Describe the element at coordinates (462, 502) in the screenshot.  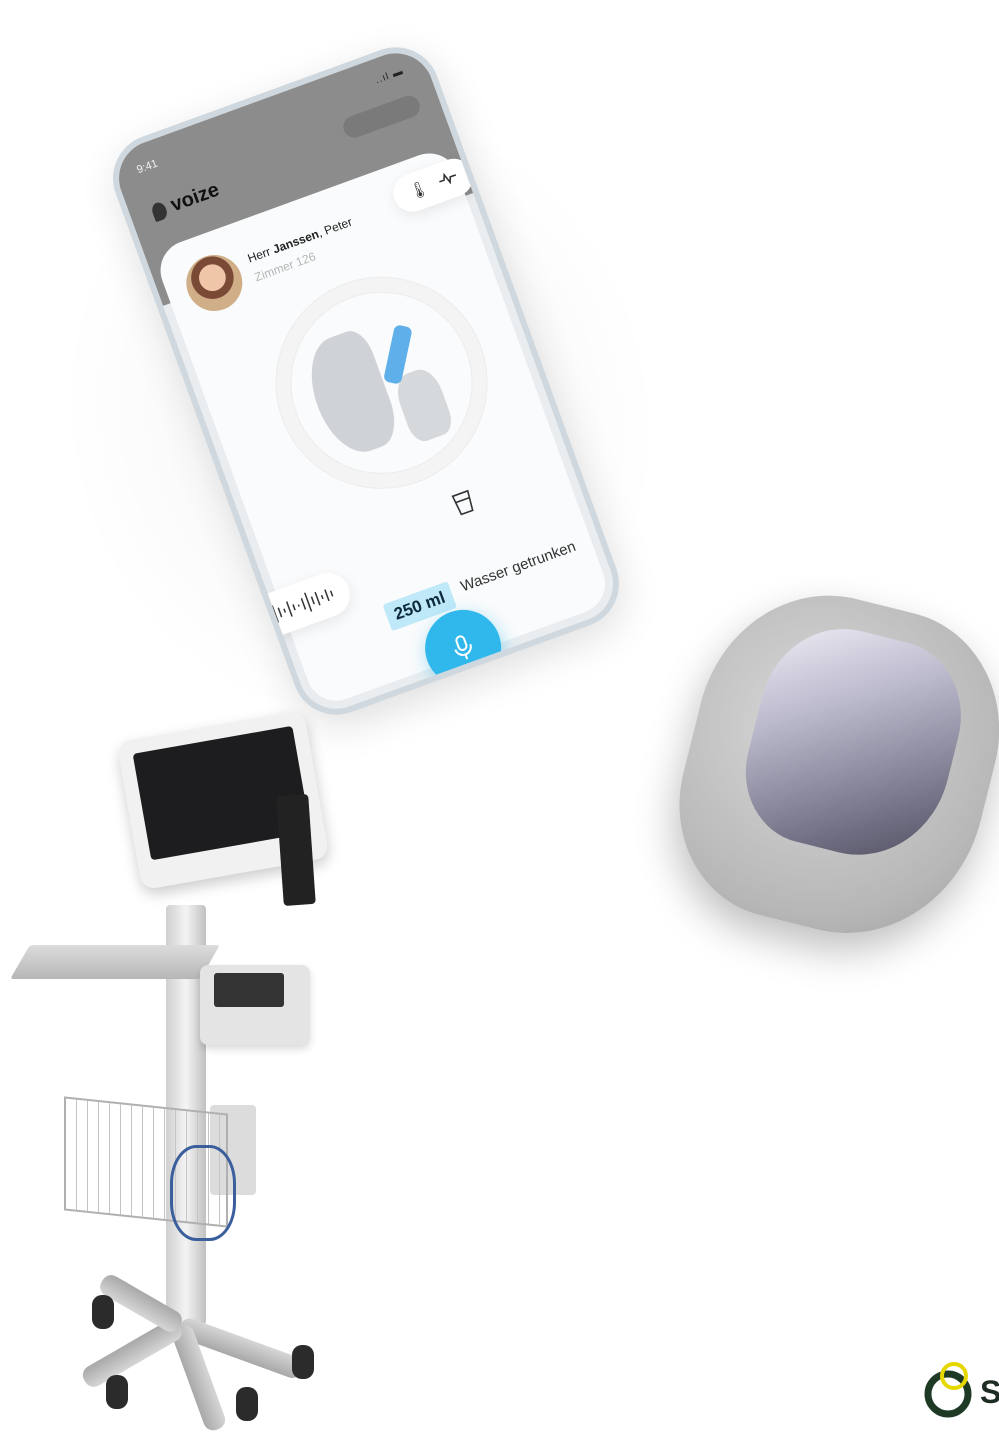
I see `glass-icon` at that location.